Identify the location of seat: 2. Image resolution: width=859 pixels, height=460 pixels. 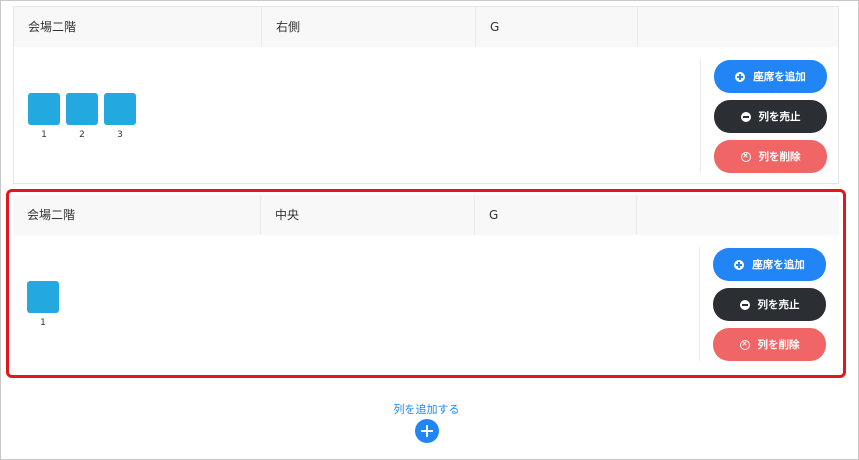
(82, 116).